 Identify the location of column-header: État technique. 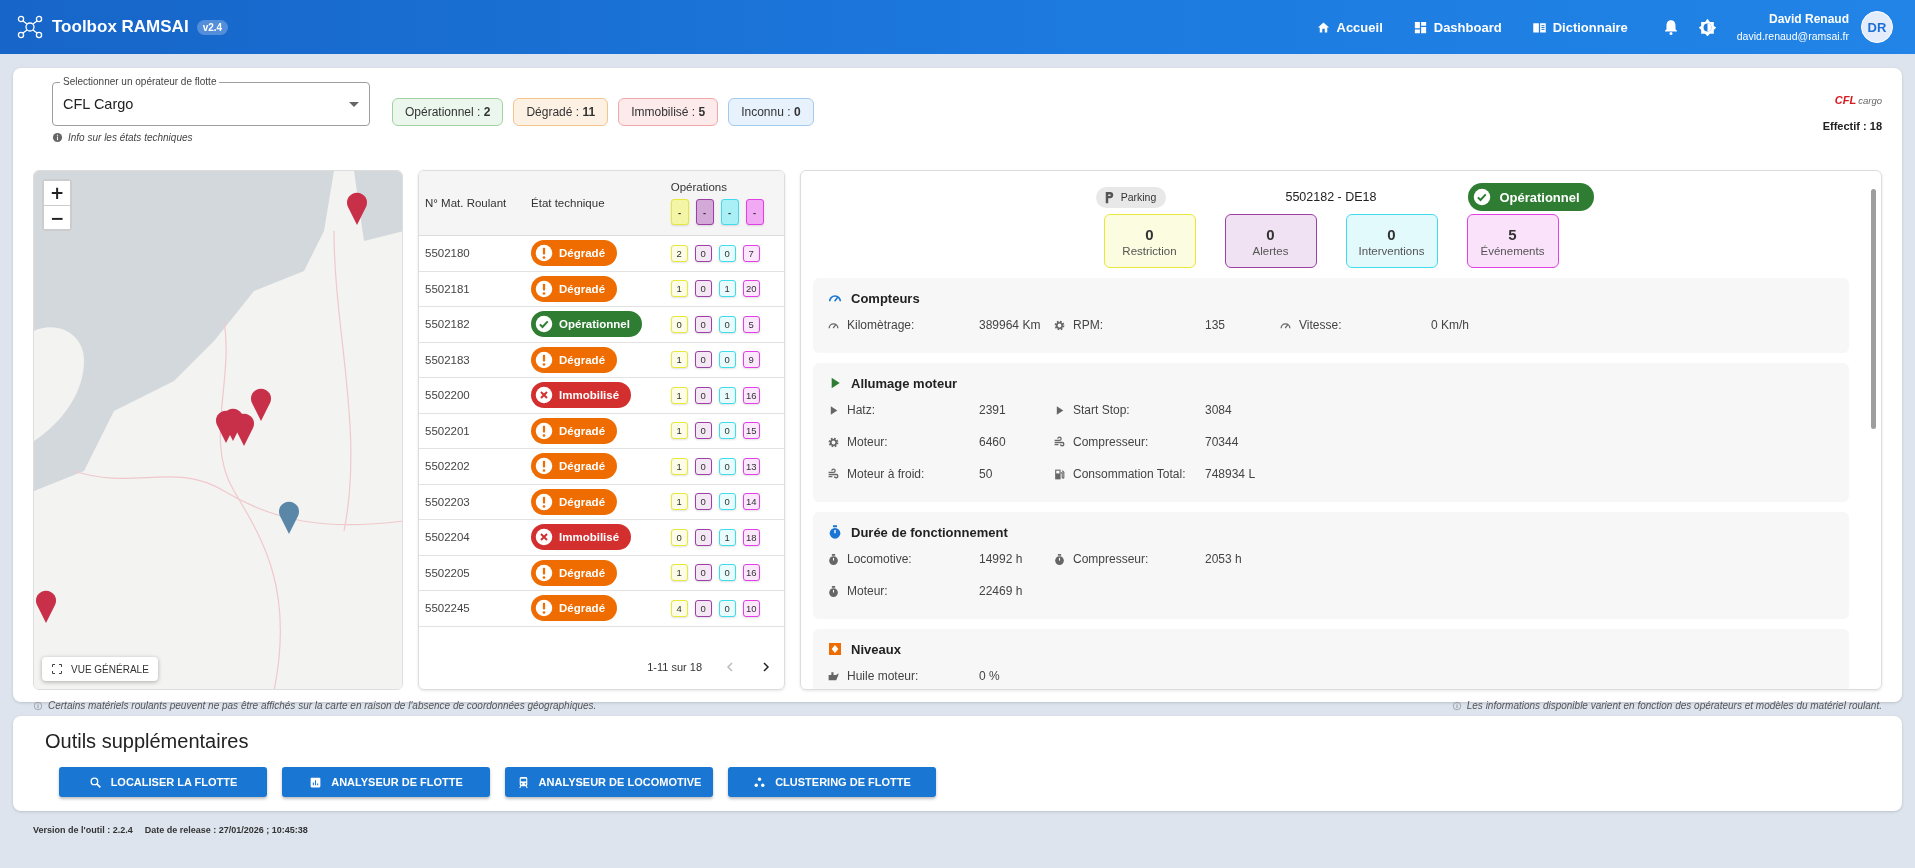
(595, 203).